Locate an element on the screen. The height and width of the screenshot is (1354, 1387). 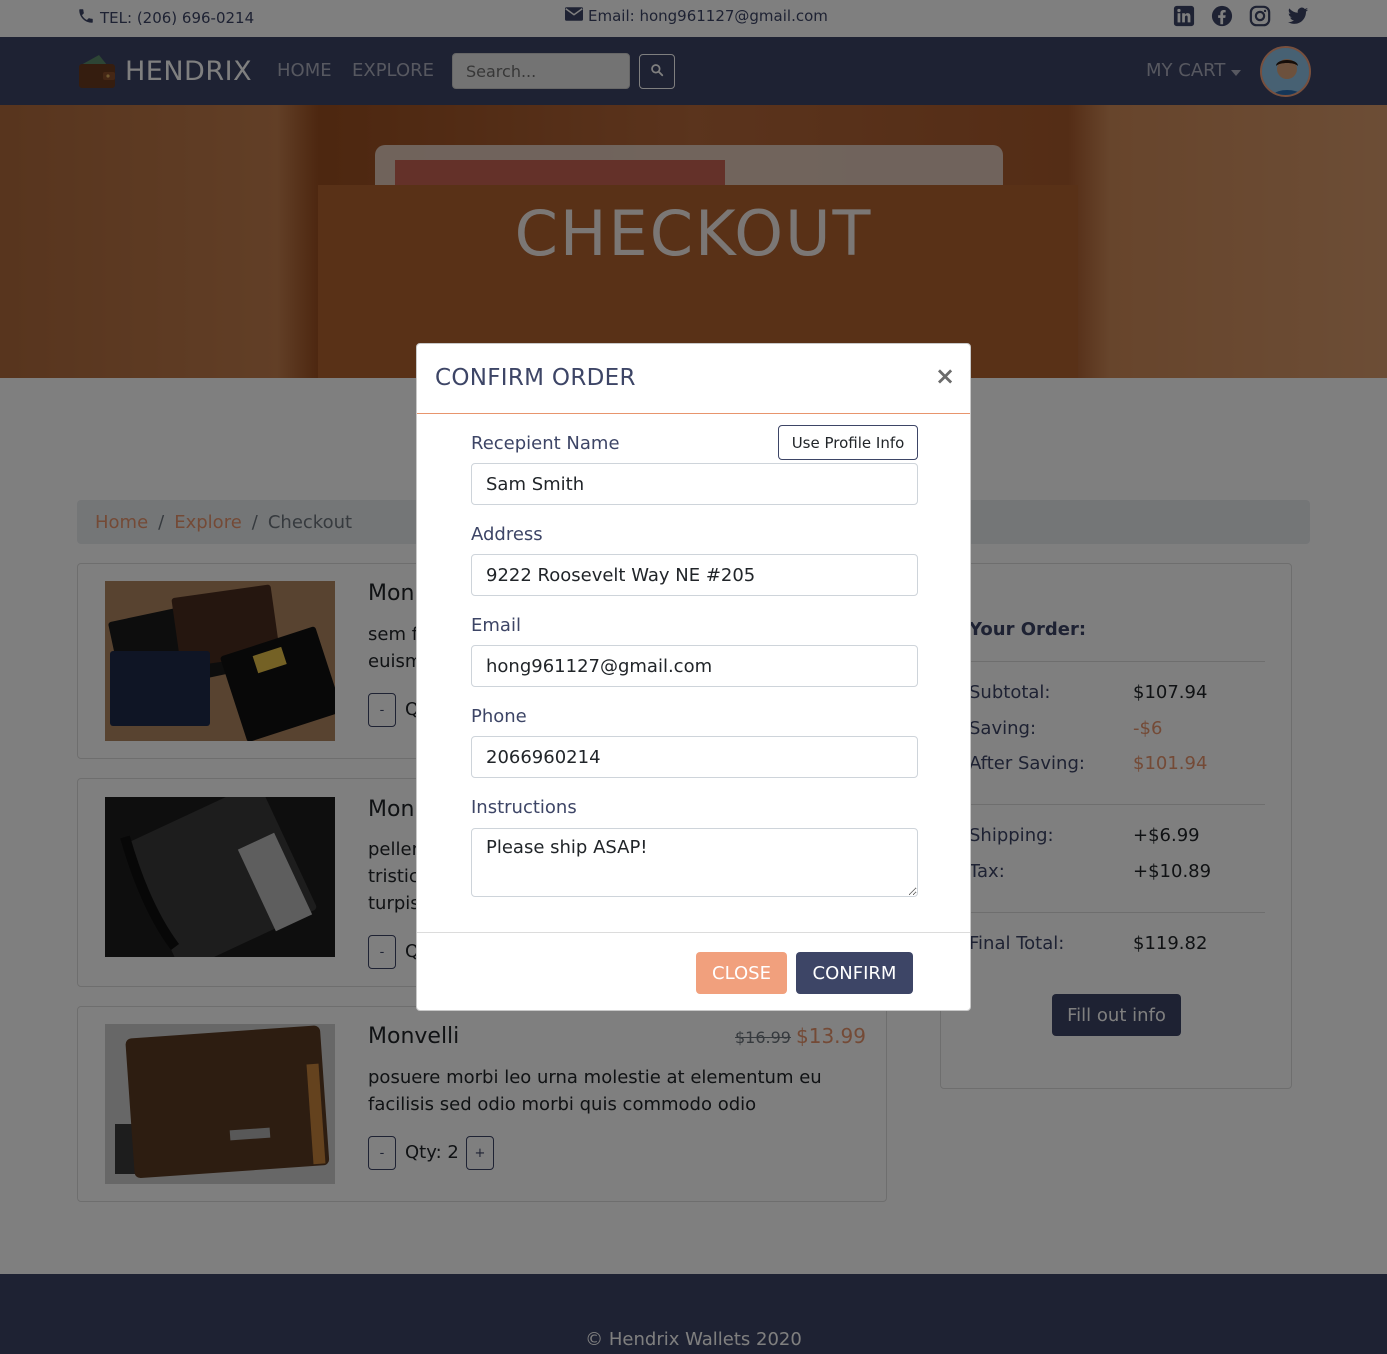
email-field is located at coordinates (694, 666).